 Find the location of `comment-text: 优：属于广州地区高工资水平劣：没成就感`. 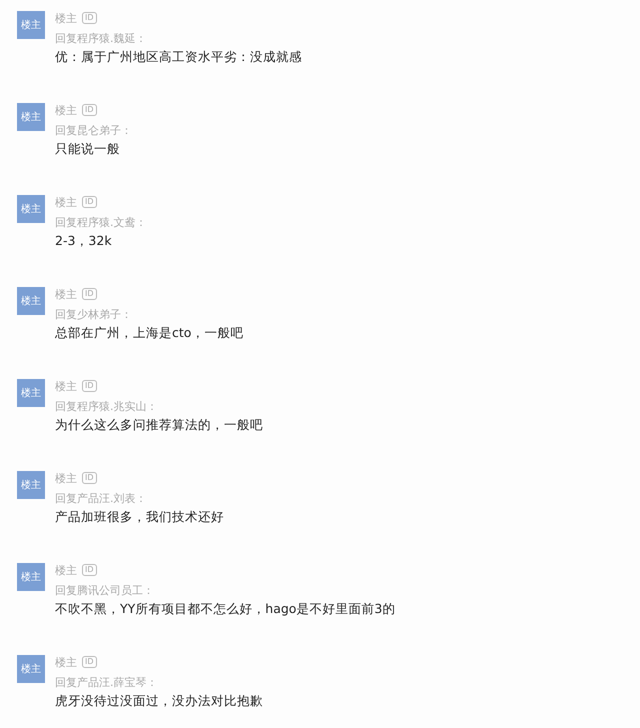

comment-text: 优：属于广州地区高工资水平劣：没成就感 is located at coordinates (178, 57).